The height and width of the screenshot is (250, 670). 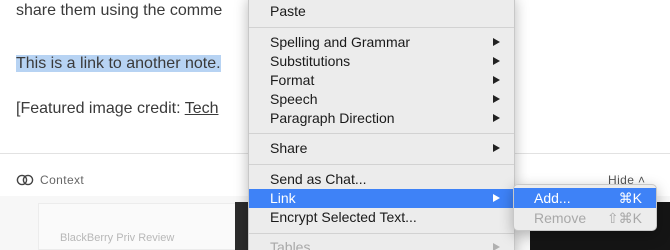 I want to click on credit-link: Tech, so click(x=202, y=108).